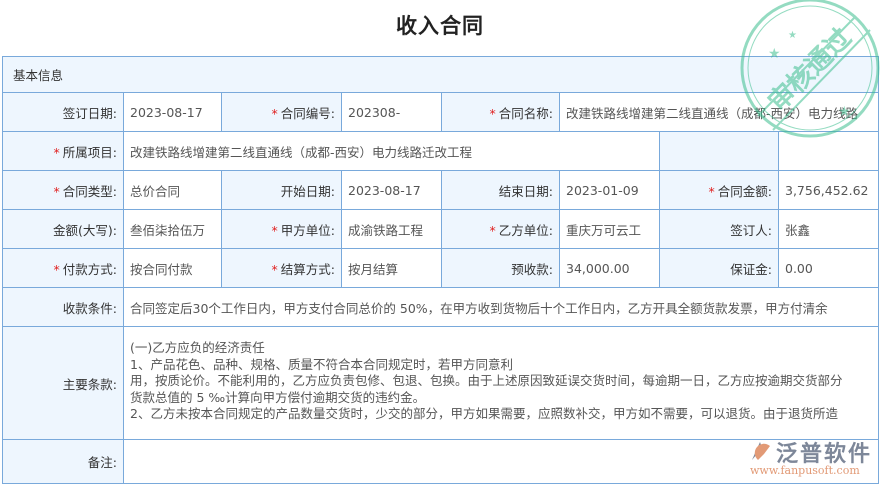 This screenshot has height=485, width=880. I want to click on deposit-label: 保证金:, so click(719, 268).